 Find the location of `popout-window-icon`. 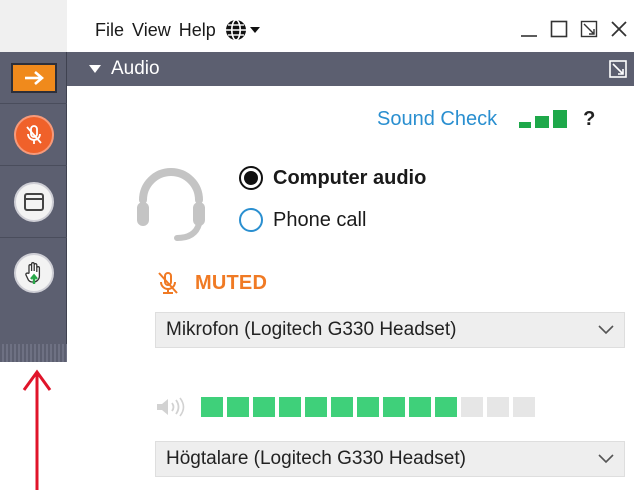

popout-window-icon is located at coordinates (589, 29).